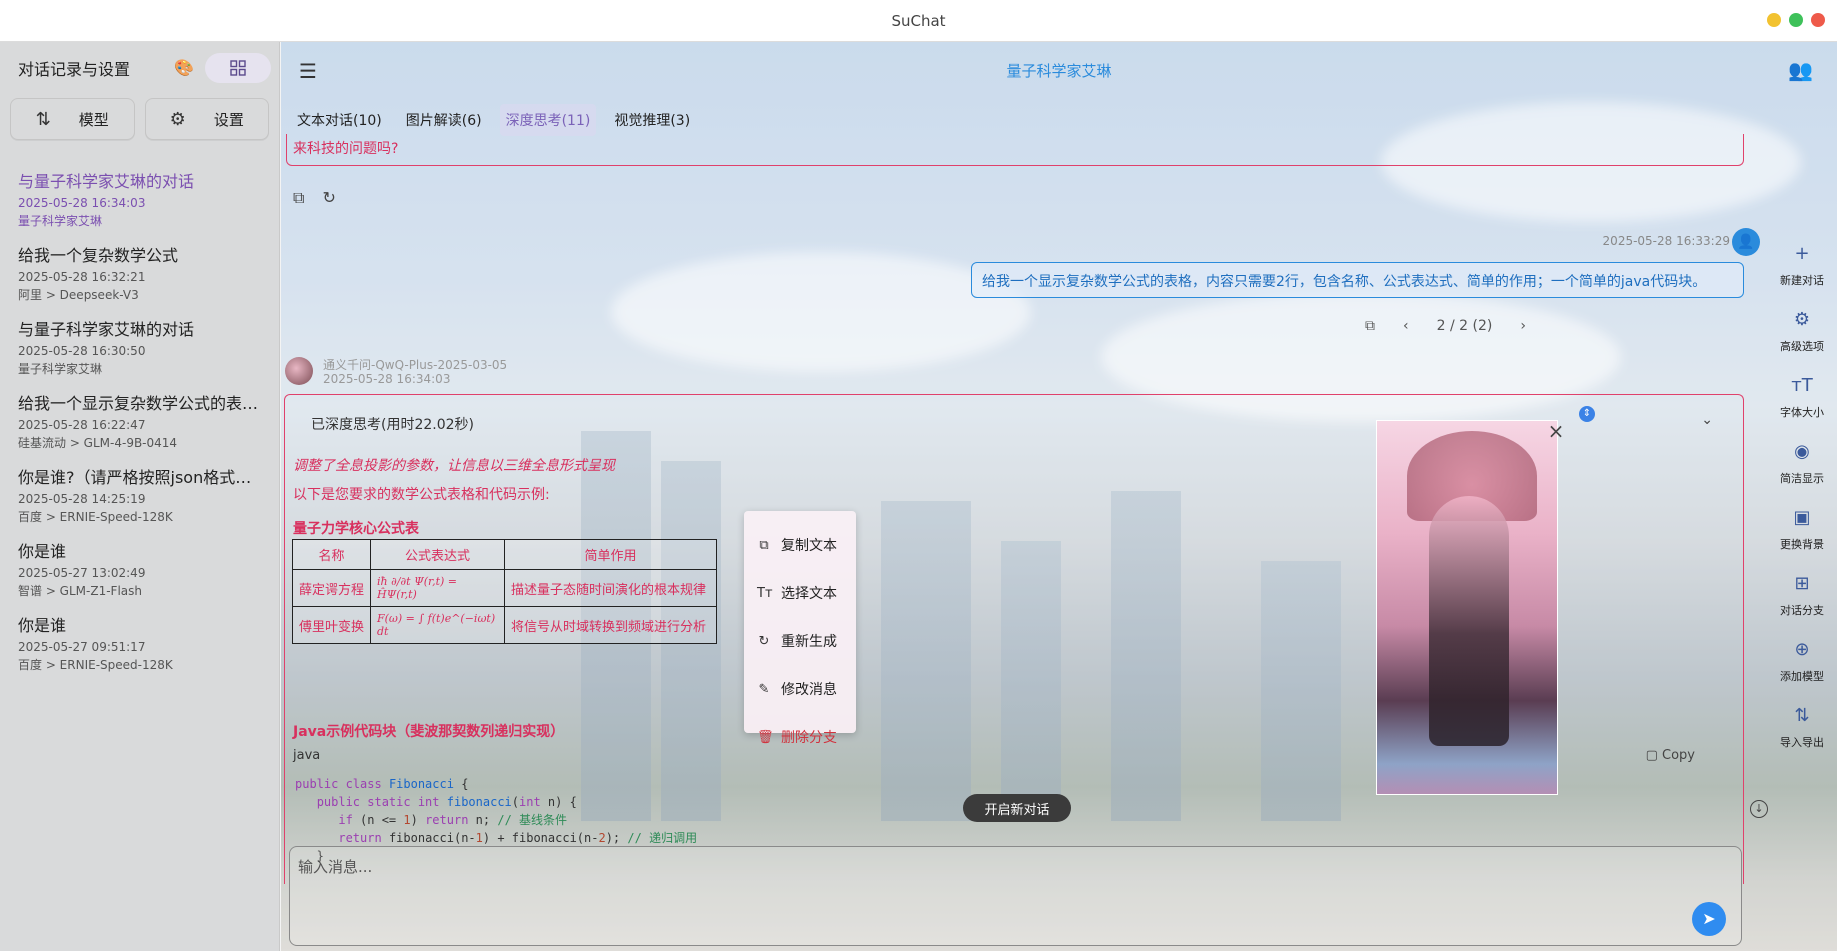  I want to click on menu-item-label: 修改消息, so click(809, 690).